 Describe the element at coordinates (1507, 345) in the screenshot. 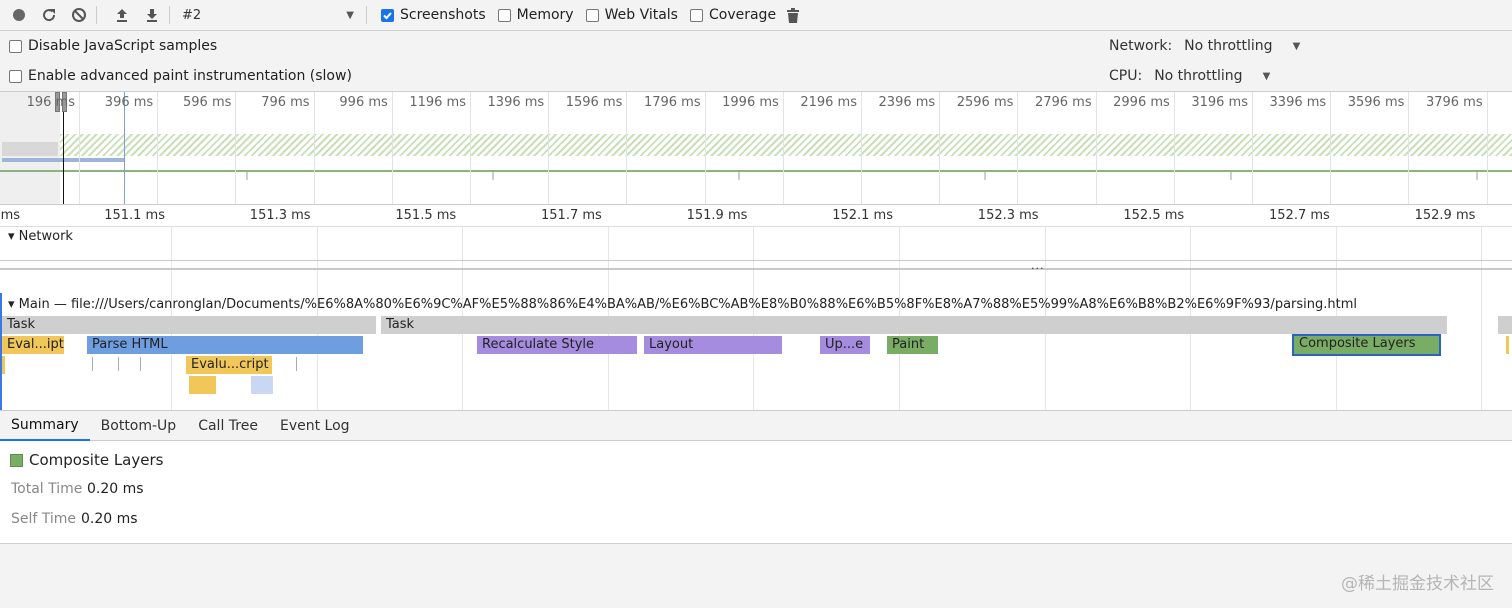

I see `script-event-partial` at that location.